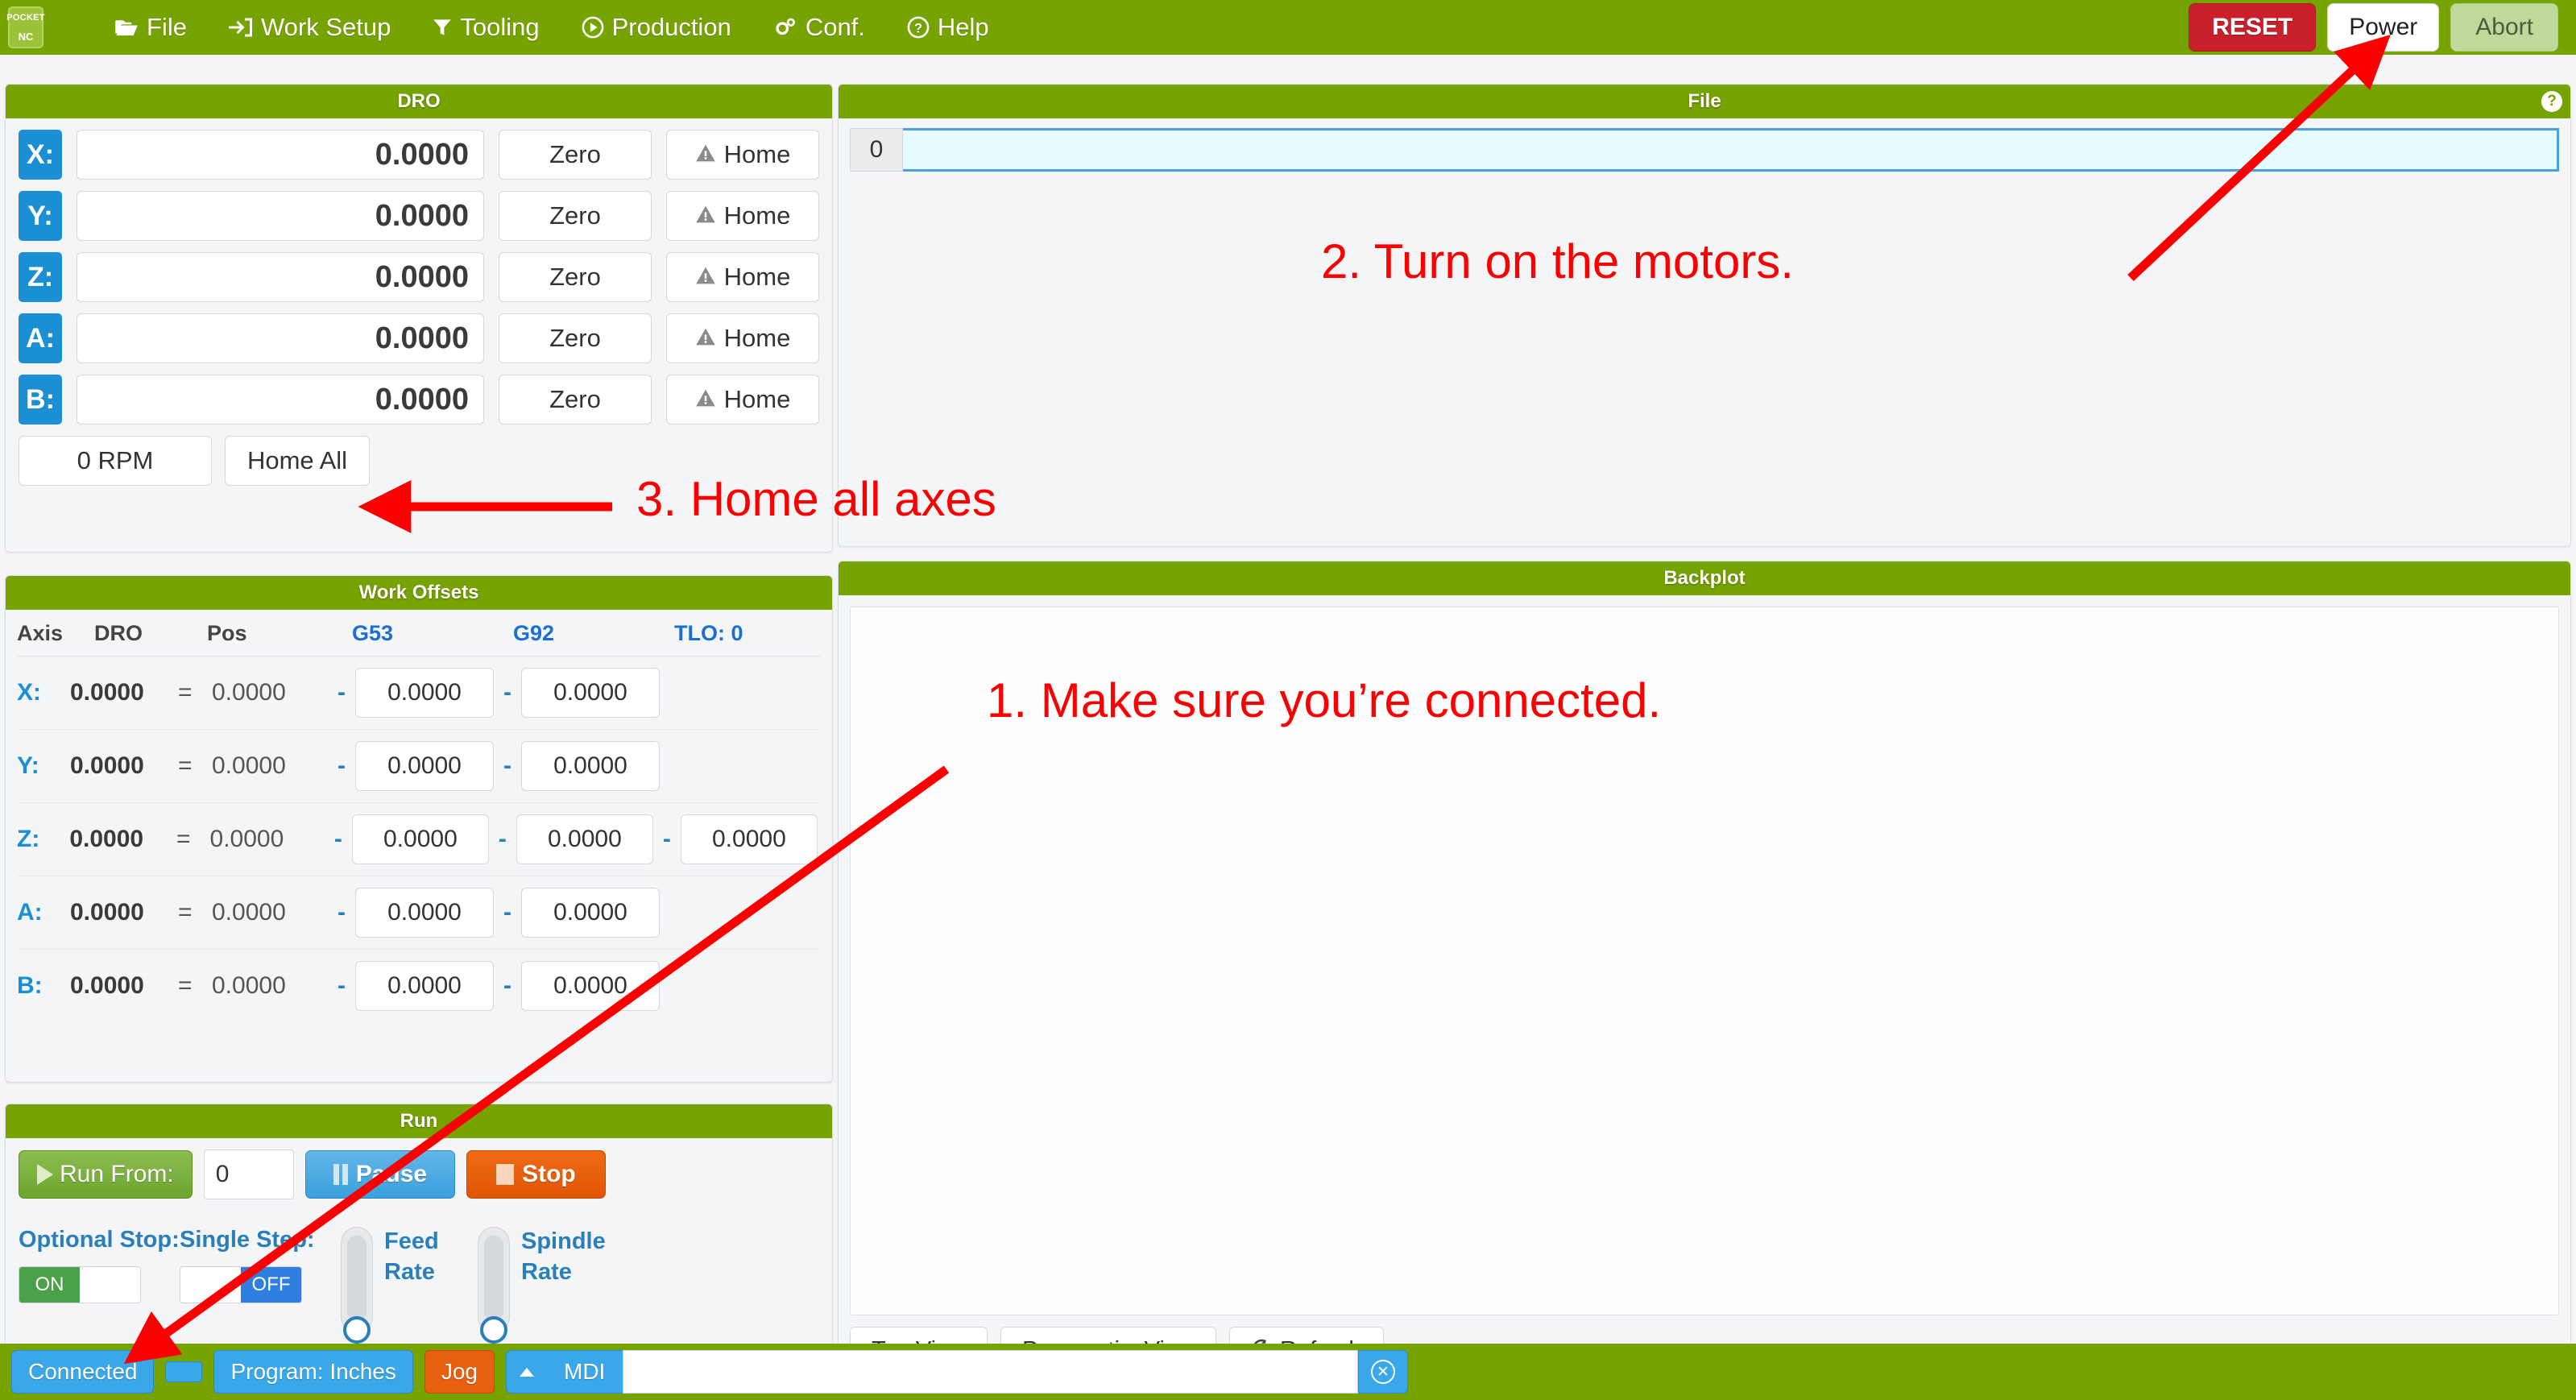  Describe the element at coordinates (107, 692) in the screenshot. I see `wo-dro-x: 0.0000` at that location.